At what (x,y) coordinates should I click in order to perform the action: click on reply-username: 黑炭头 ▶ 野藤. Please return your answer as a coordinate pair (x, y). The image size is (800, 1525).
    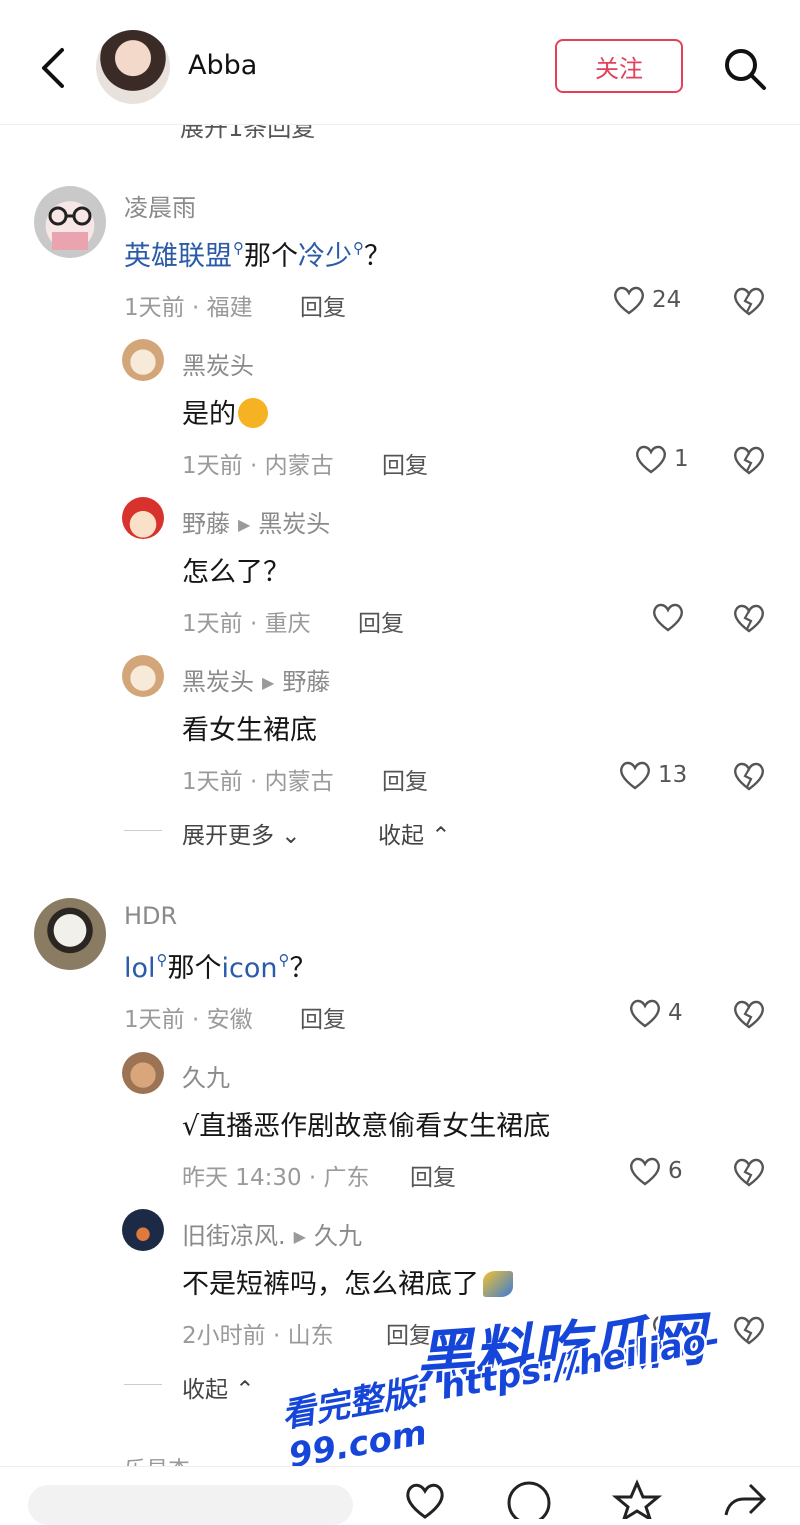
    Looking at the image, I should click on (256, 679).